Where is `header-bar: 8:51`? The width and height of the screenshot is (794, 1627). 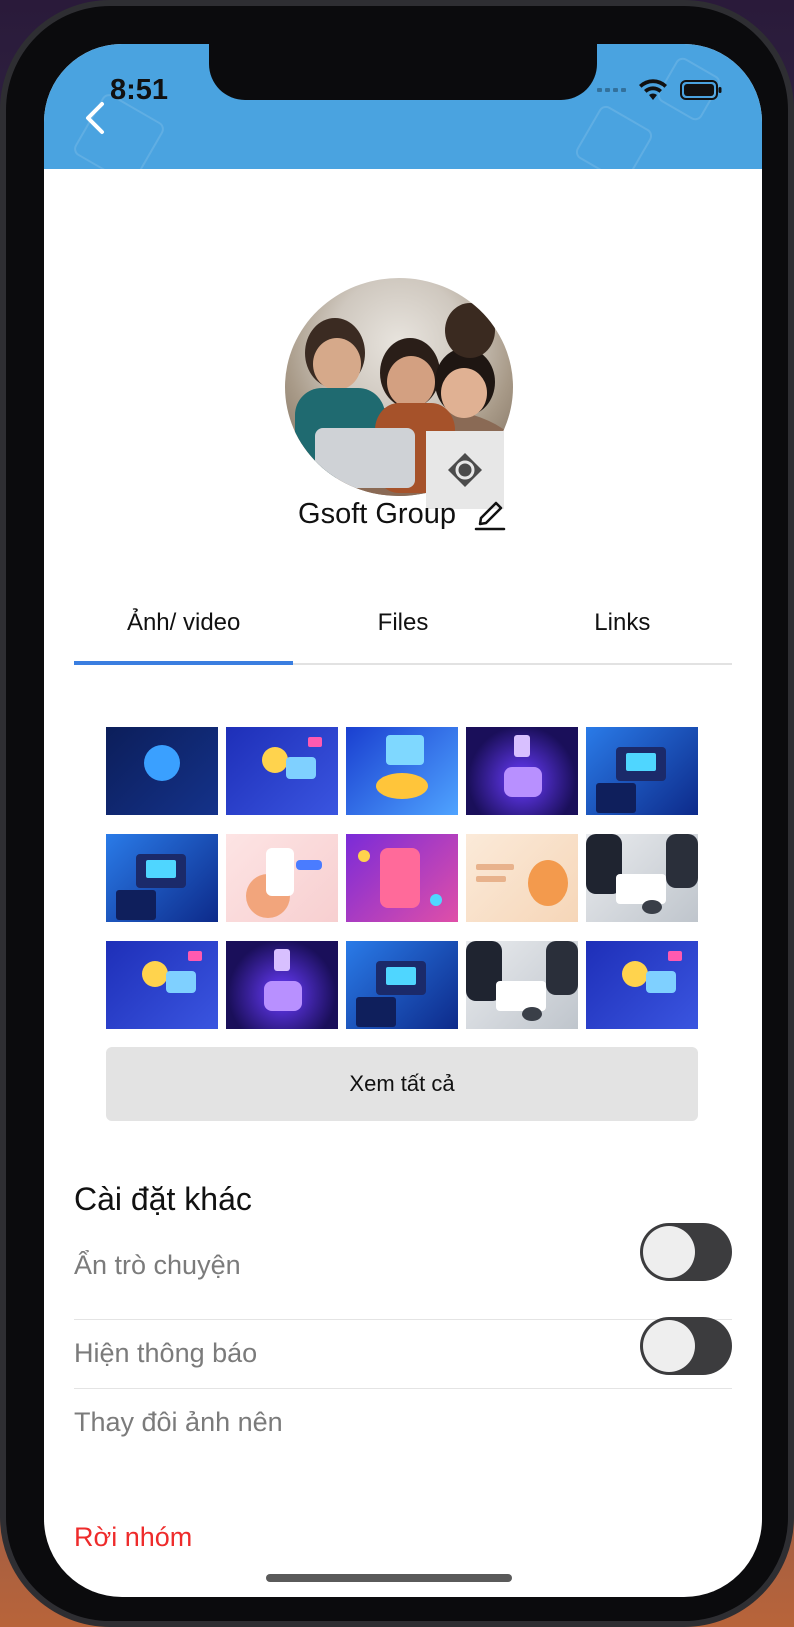 header-bar: 8:51 is located at coordinates (403, 115).